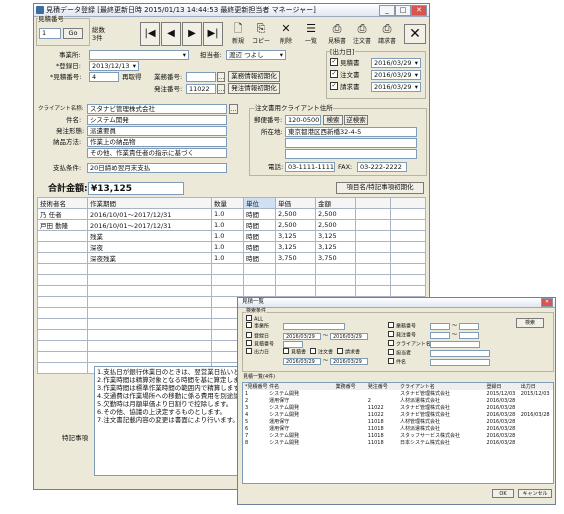  I want to click on last-record-button: ▶|, so click(213, 34).